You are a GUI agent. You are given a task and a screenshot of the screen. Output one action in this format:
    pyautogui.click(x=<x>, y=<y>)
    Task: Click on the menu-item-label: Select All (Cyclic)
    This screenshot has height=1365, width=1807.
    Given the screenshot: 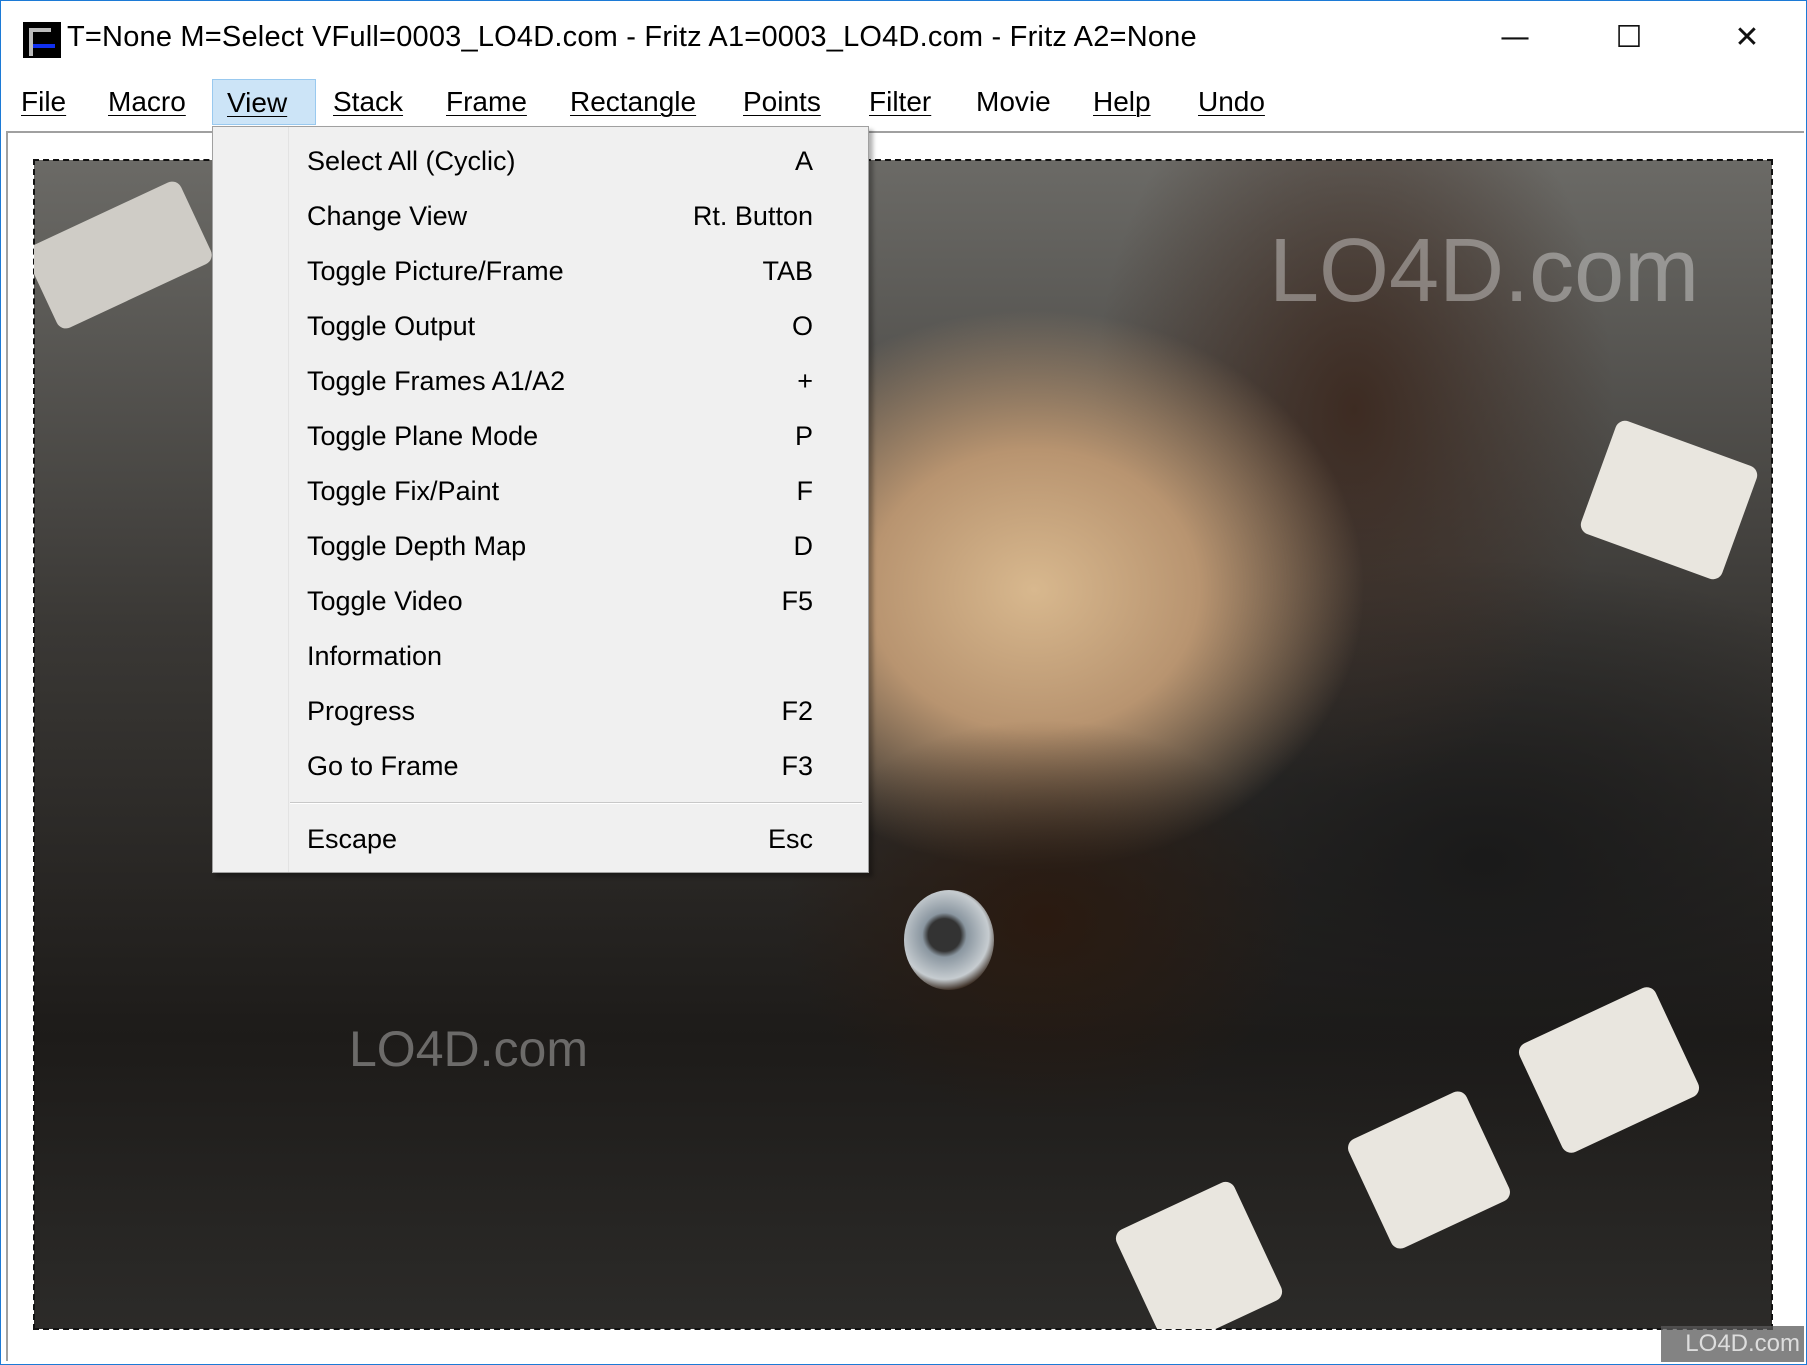 What is the action you would take?
    pyautogui.click(x=411, y=161)
    